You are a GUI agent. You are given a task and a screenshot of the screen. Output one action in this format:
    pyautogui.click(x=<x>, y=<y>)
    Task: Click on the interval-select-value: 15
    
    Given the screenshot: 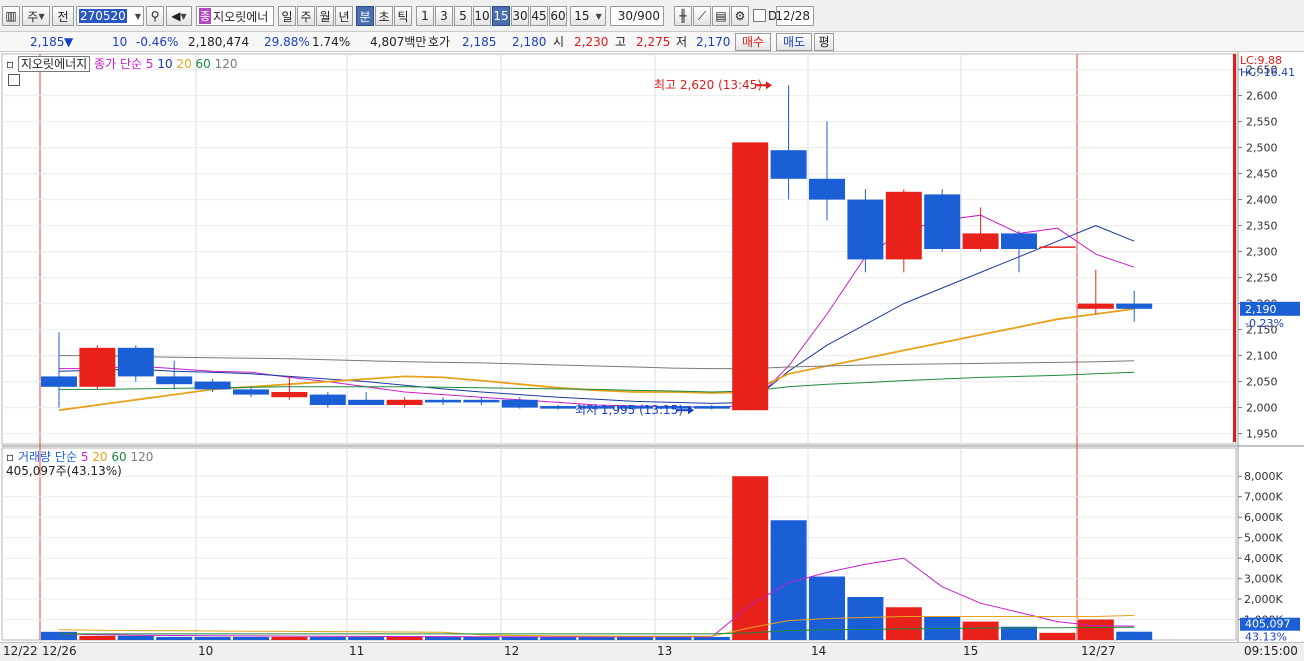 What is the action you would take?
    pyautogui.click(x=582, y=16)
    